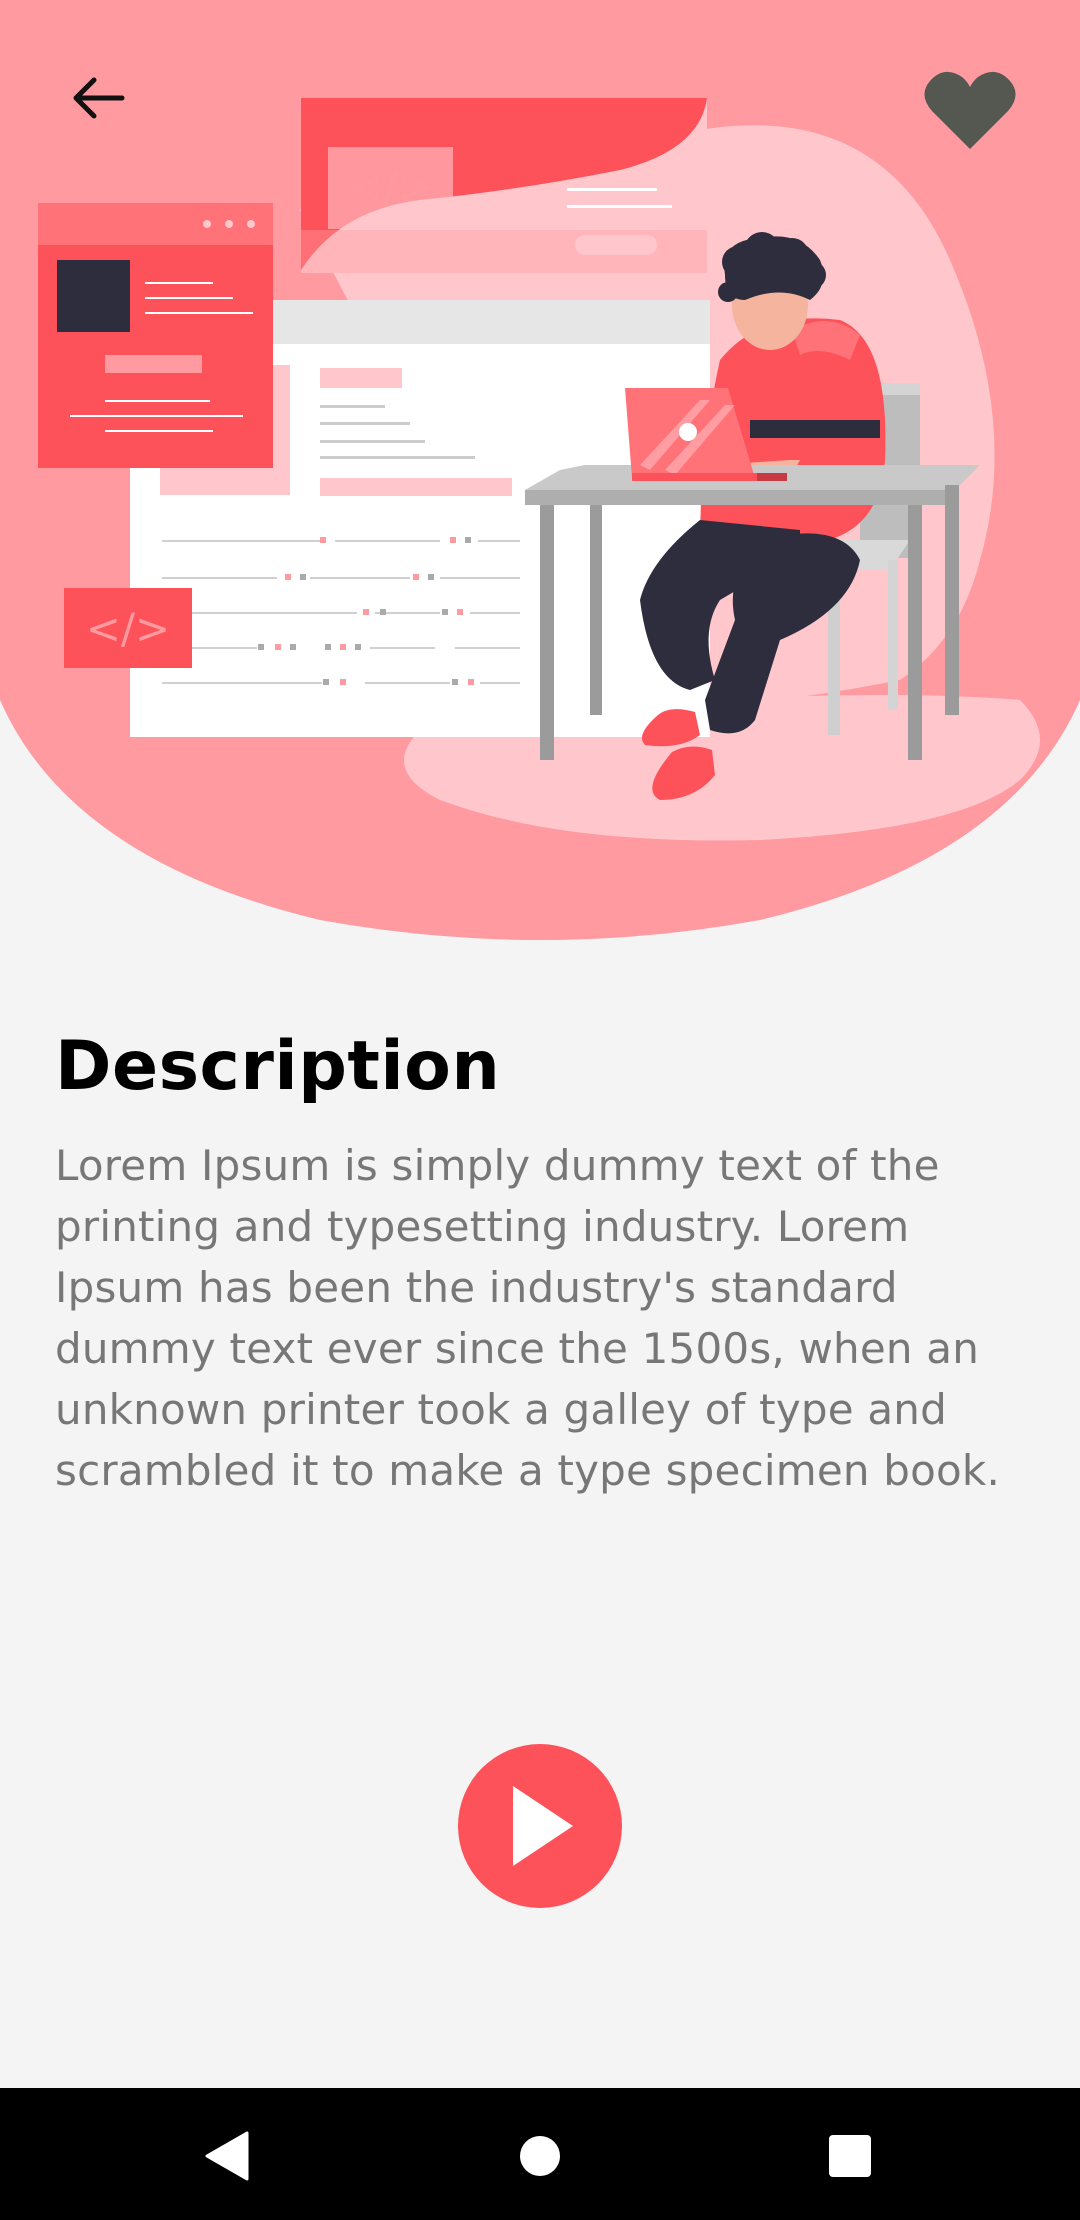 Image resolution: width=1080 pixels, height=2220 pixels. I want to click on system-navigation-bar, so click(540, 2154).